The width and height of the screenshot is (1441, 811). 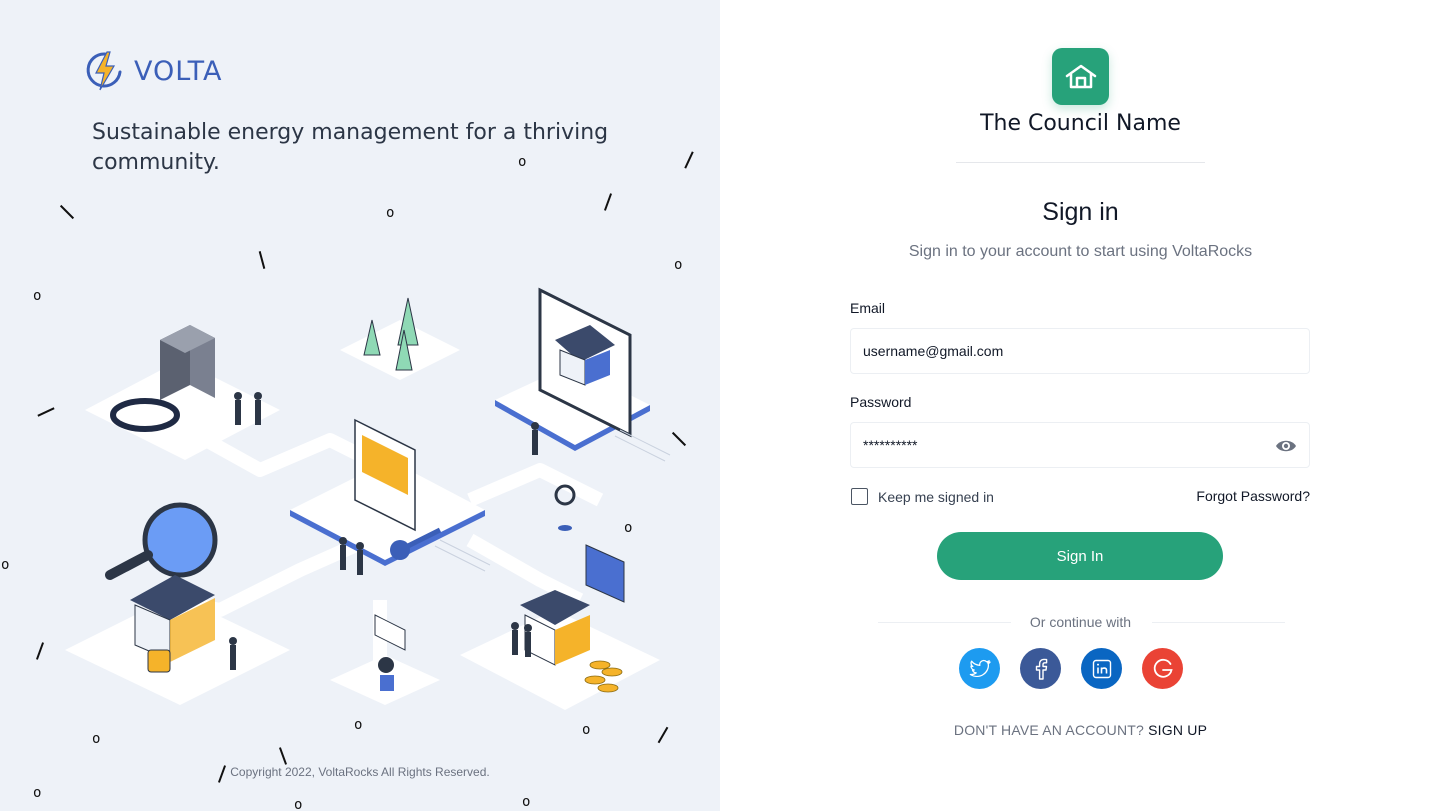 I want to click on google-login-button, so click(x=1162, y=668).